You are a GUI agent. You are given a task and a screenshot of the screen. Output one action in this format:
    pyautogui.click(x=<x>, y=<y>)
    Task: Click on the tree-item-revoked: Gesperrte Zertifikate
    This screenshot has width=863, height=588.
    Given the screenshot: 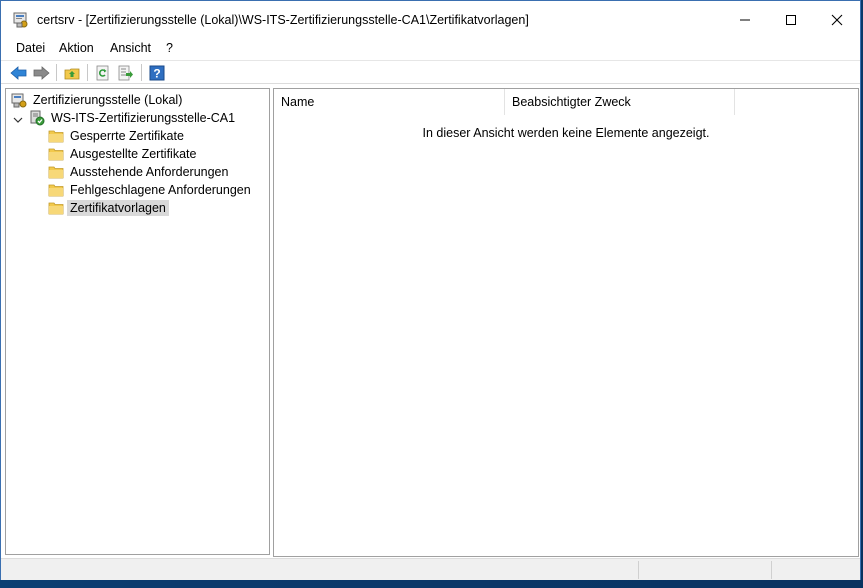 What is the action you would take?
    pyautogui.click(x=116, y=136)
    